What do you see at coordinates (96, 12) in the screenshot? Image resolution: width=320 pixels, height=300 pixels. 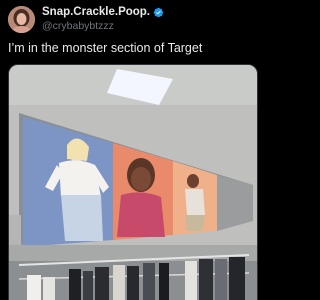 I see `author-display-name: Snap.Crackle.Poop.` at bounding box center [96, 12].